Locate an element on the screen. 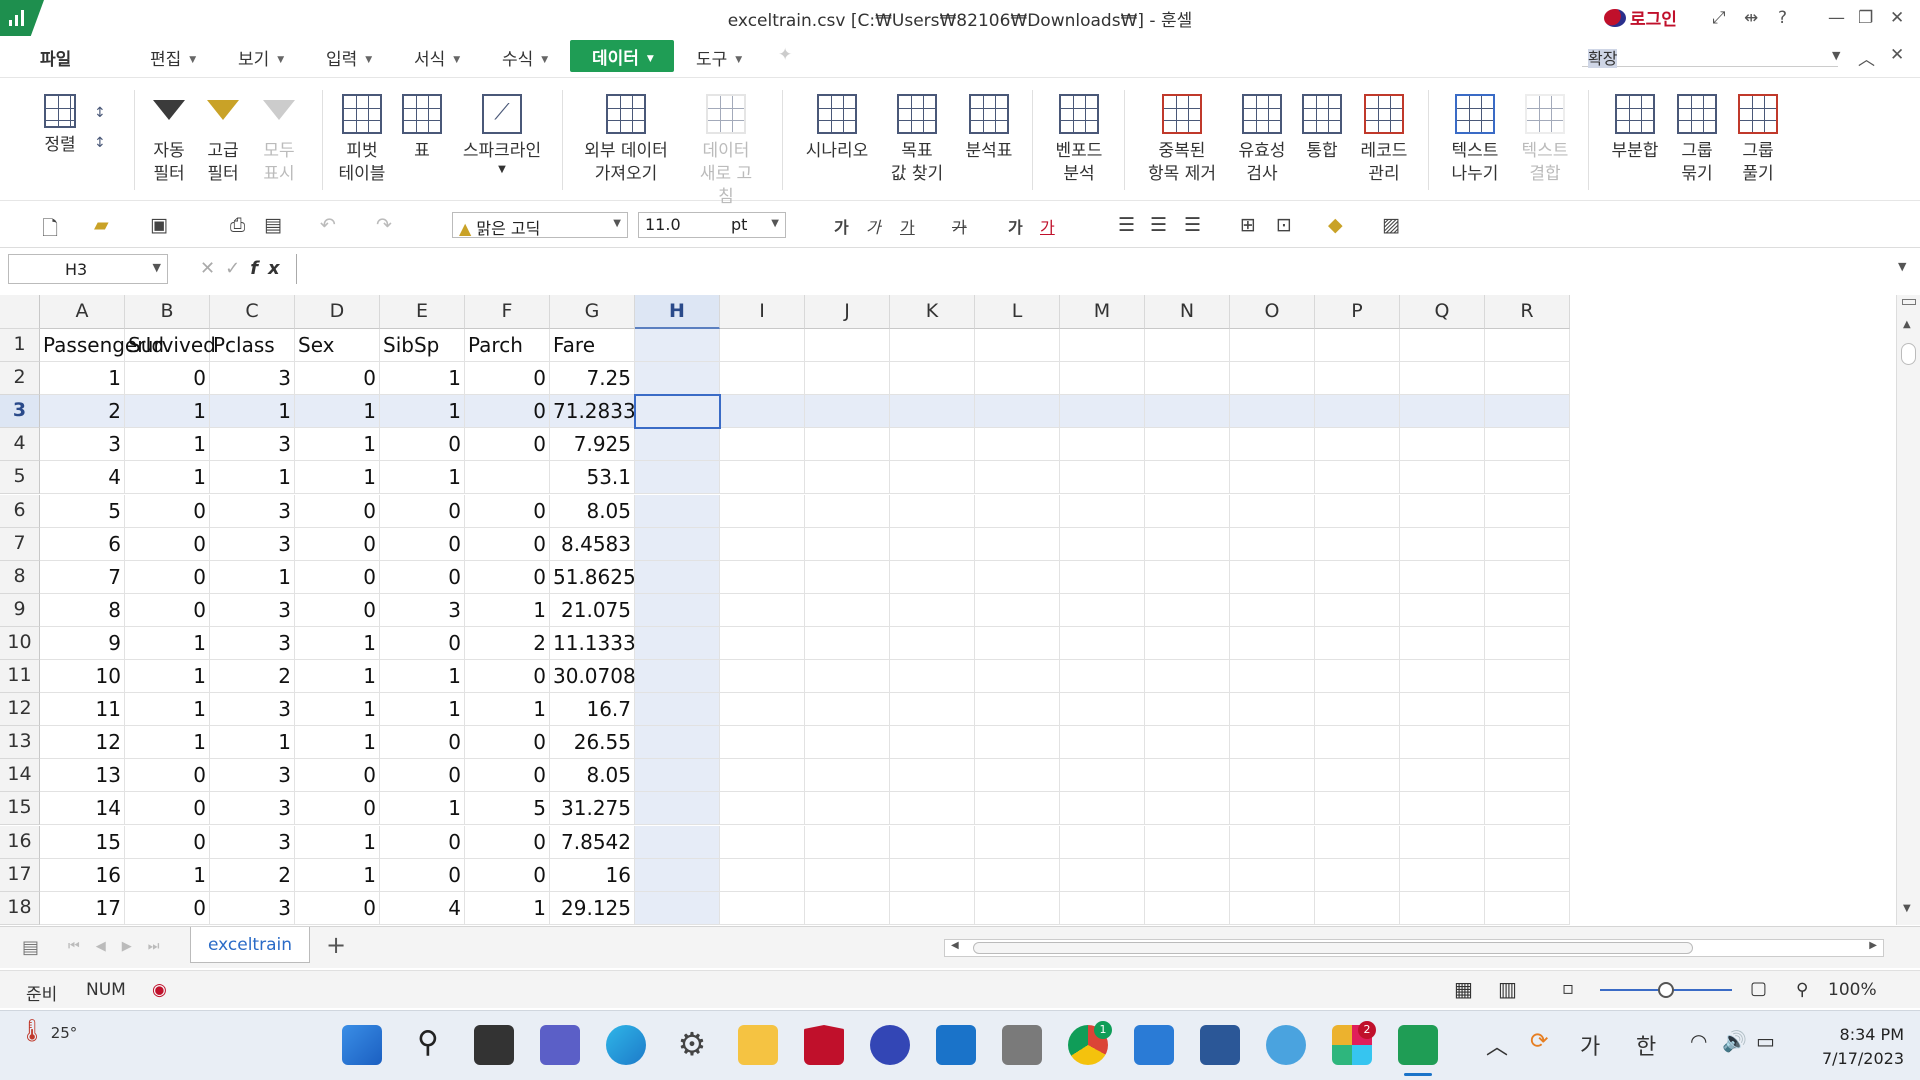 This screenshot has height=1080, width=1920. remove-duplicates-button: 중복된 항목 제거 is located at coordinates (1182, 140).